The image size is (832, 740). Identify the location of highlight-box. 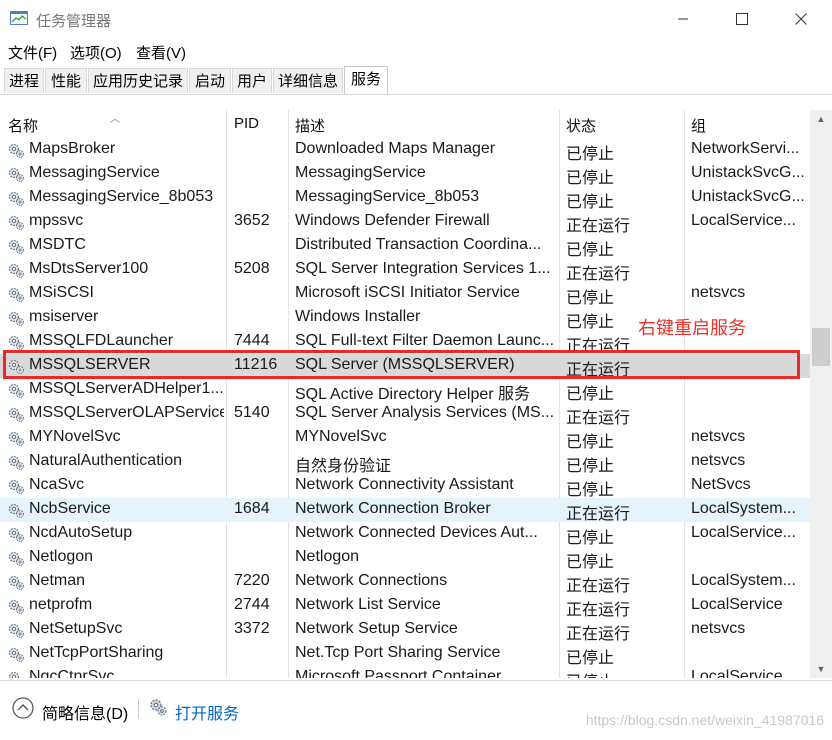
(401, 364).